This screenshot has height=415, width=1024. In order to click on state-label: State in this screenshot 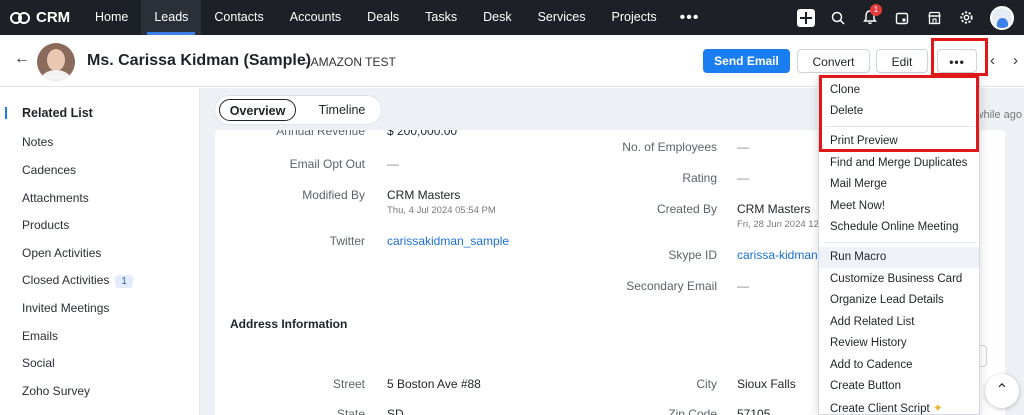, I will do `click(350, 411)`.